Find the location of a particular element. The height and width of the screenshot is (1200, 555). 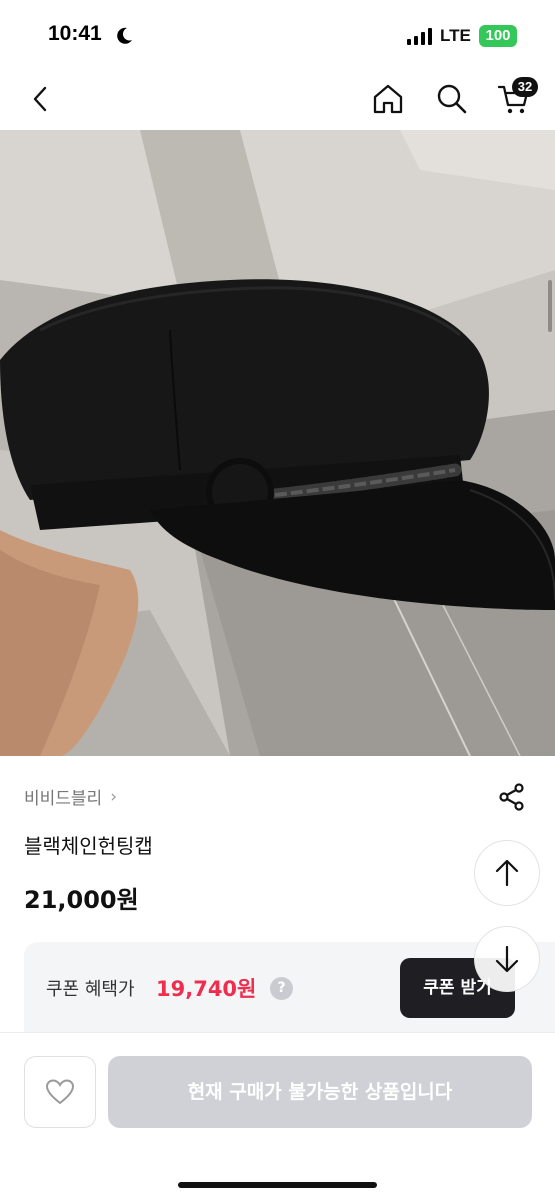

share-button is located at coordinates (512, 797).